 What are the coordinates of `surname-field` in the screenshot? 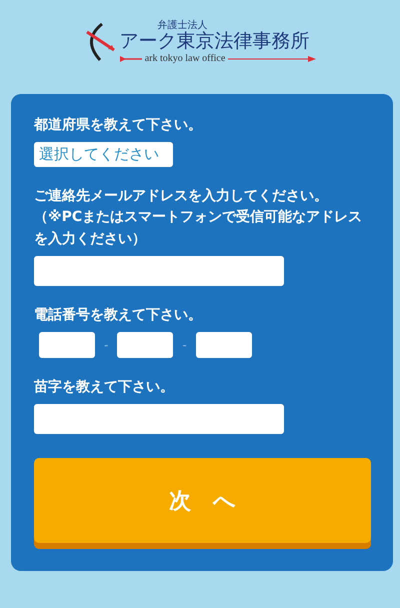 It's located at (159, 419).